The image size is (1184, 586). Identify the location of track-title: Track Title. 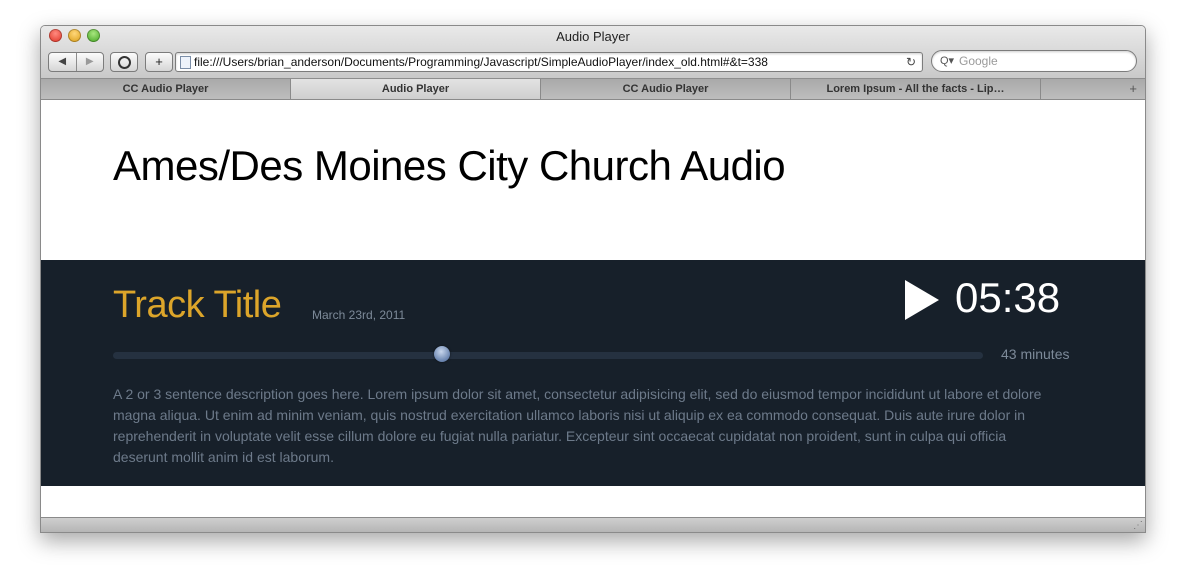
(197, 305).